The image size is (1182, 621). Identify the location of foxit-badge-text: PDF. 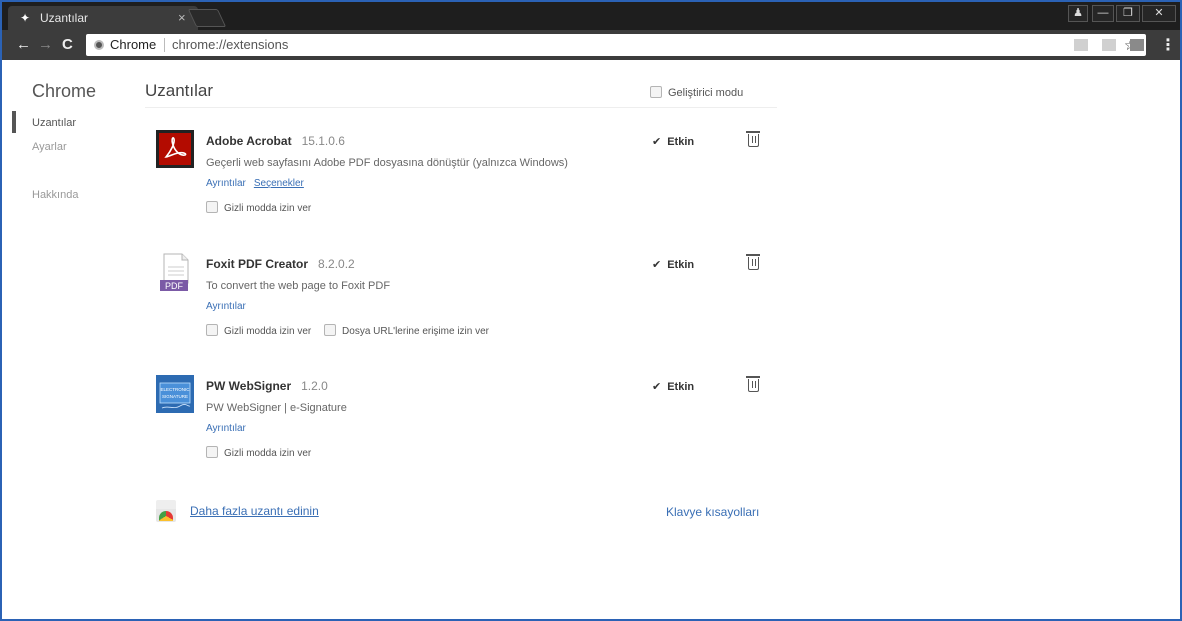
(174, 286).